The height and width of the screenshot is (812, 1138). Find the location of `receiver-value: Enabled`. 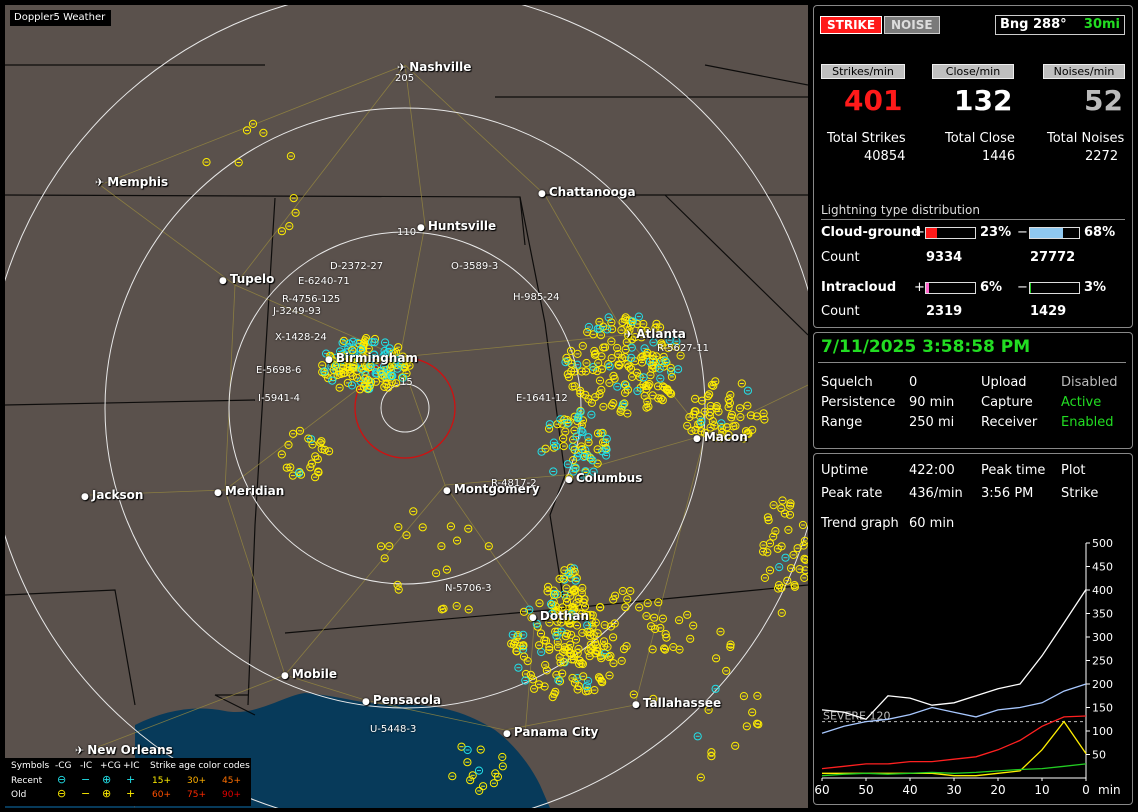

receiver-value: Enabled is located at coordinates (1087, 422).